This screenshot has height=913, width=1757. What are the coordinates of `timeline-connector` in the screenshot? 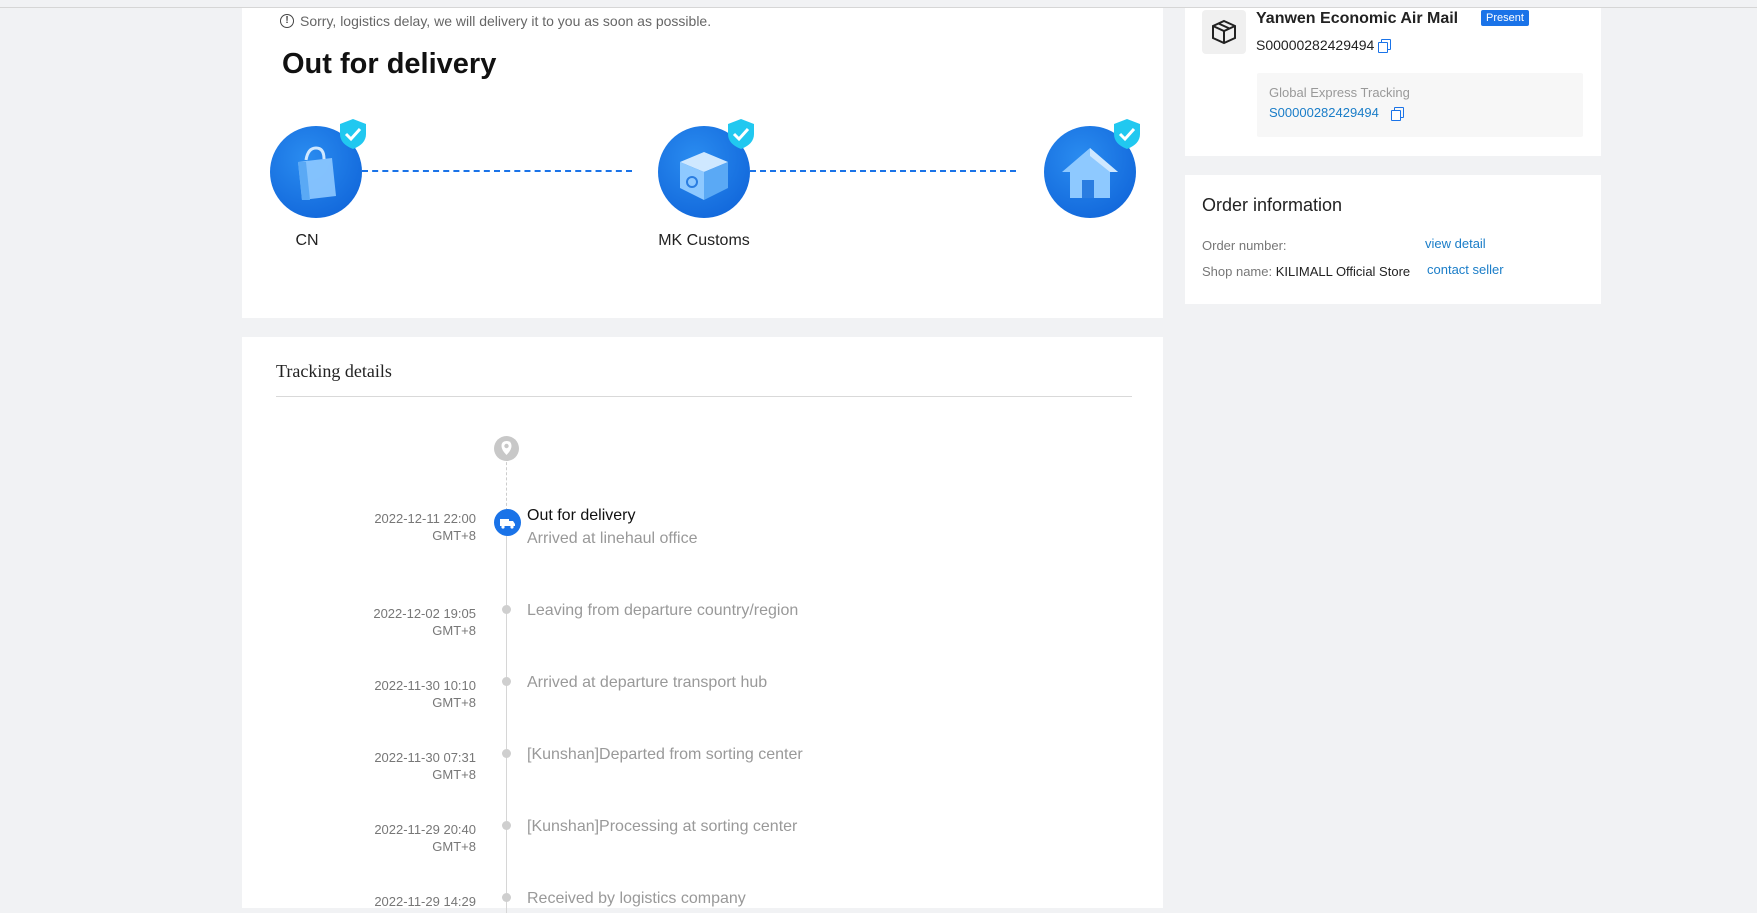 It's located at (506, 484).